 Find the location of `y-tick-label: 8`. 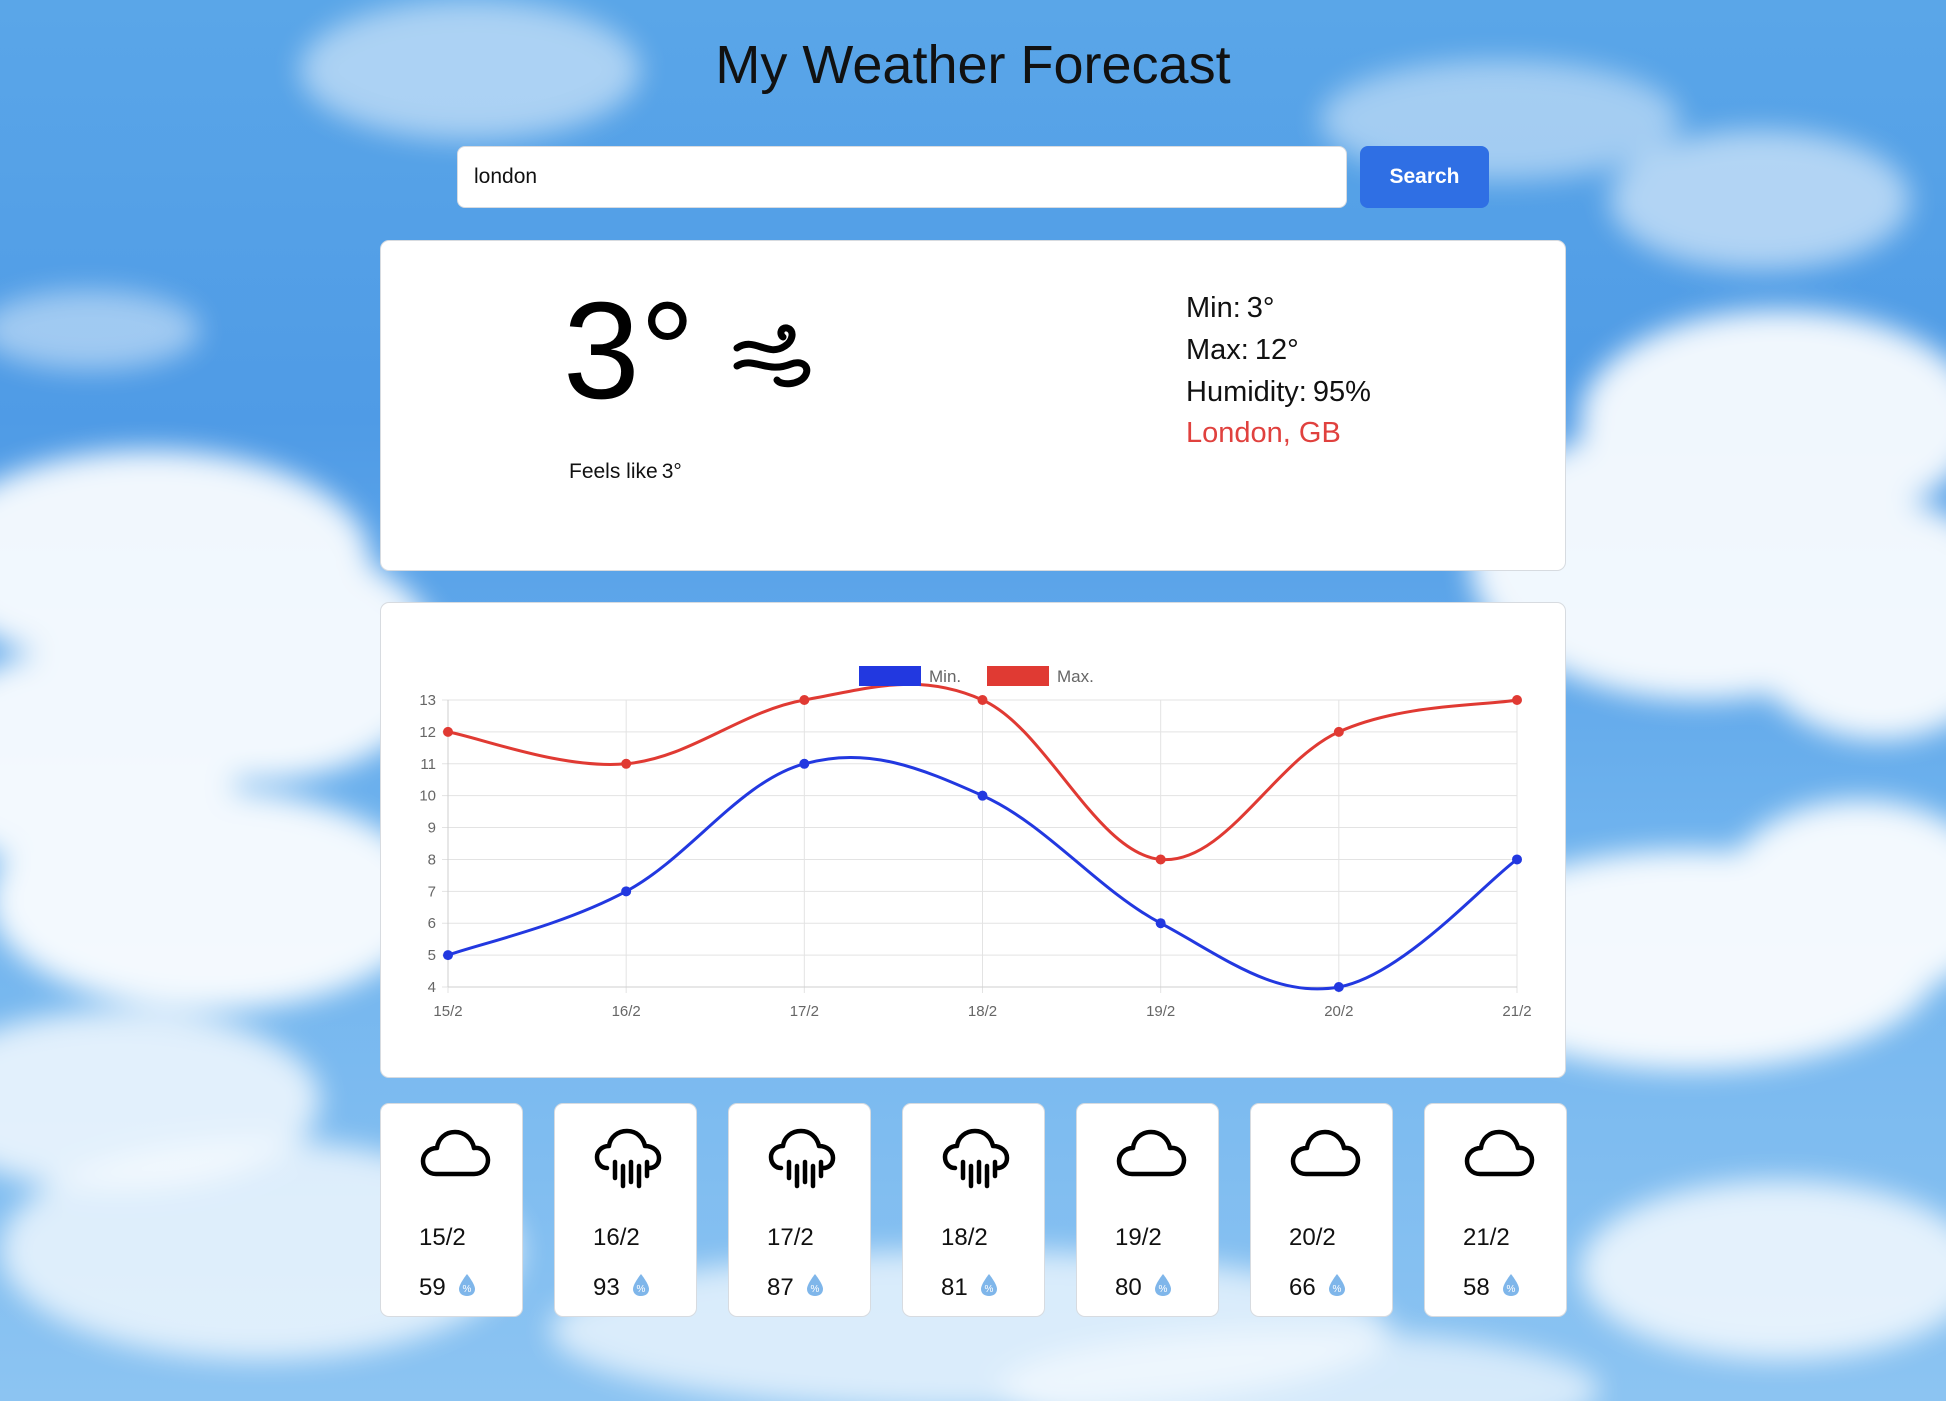

y-tick-label: 8 is located at coordinates (432, 859).